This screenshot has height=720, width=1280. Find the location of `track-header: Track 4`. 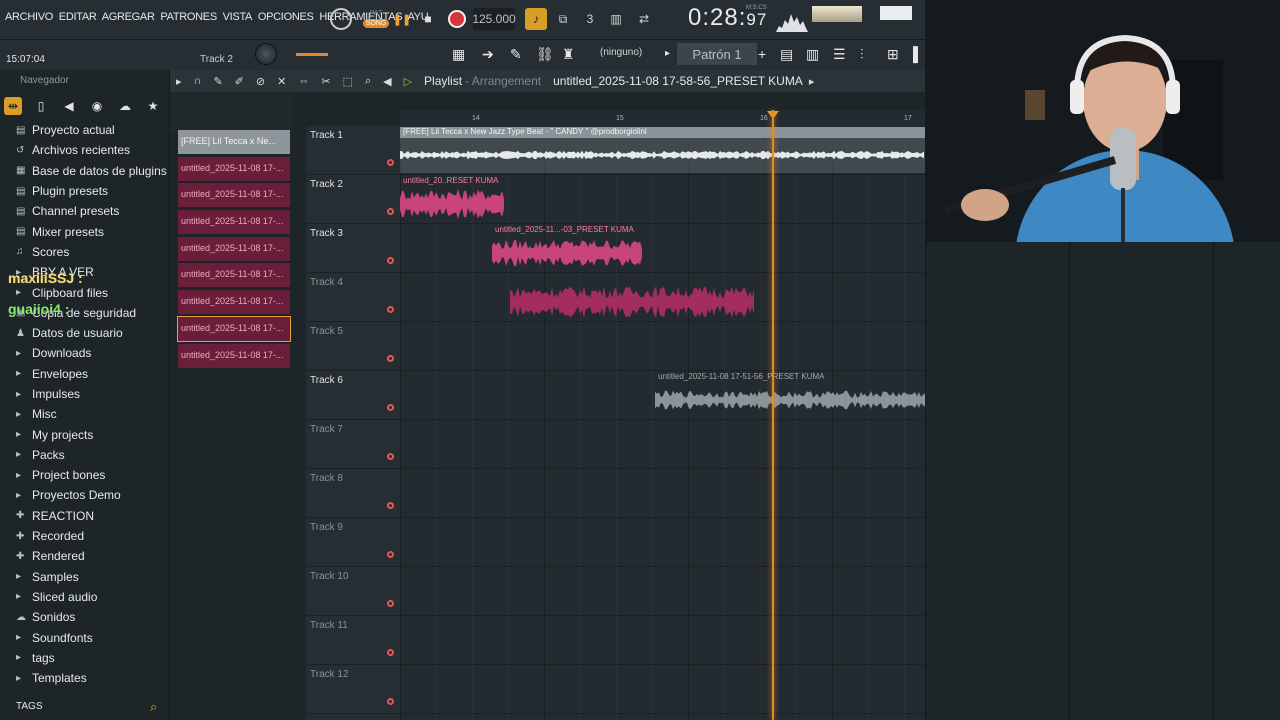

track-header: Track 4 is located at coordinates (353, 297).